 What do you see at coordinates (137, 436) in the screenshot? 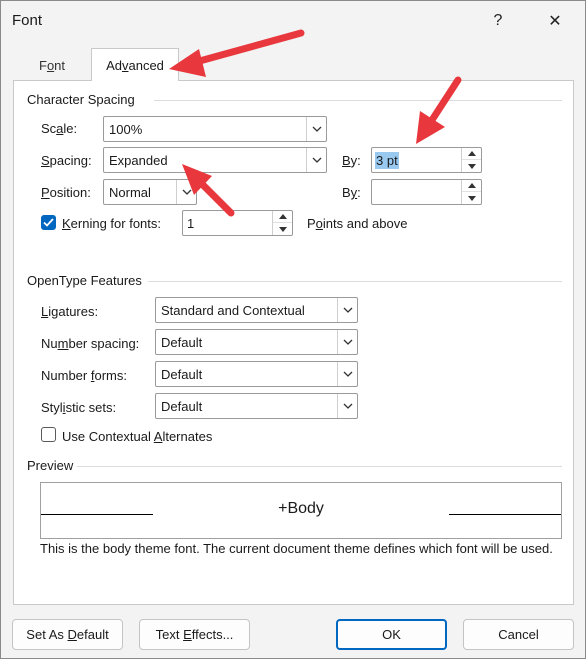
I see `contextual-alternates-label: Use Contextual Alternates` at bounding box center [137, 436].